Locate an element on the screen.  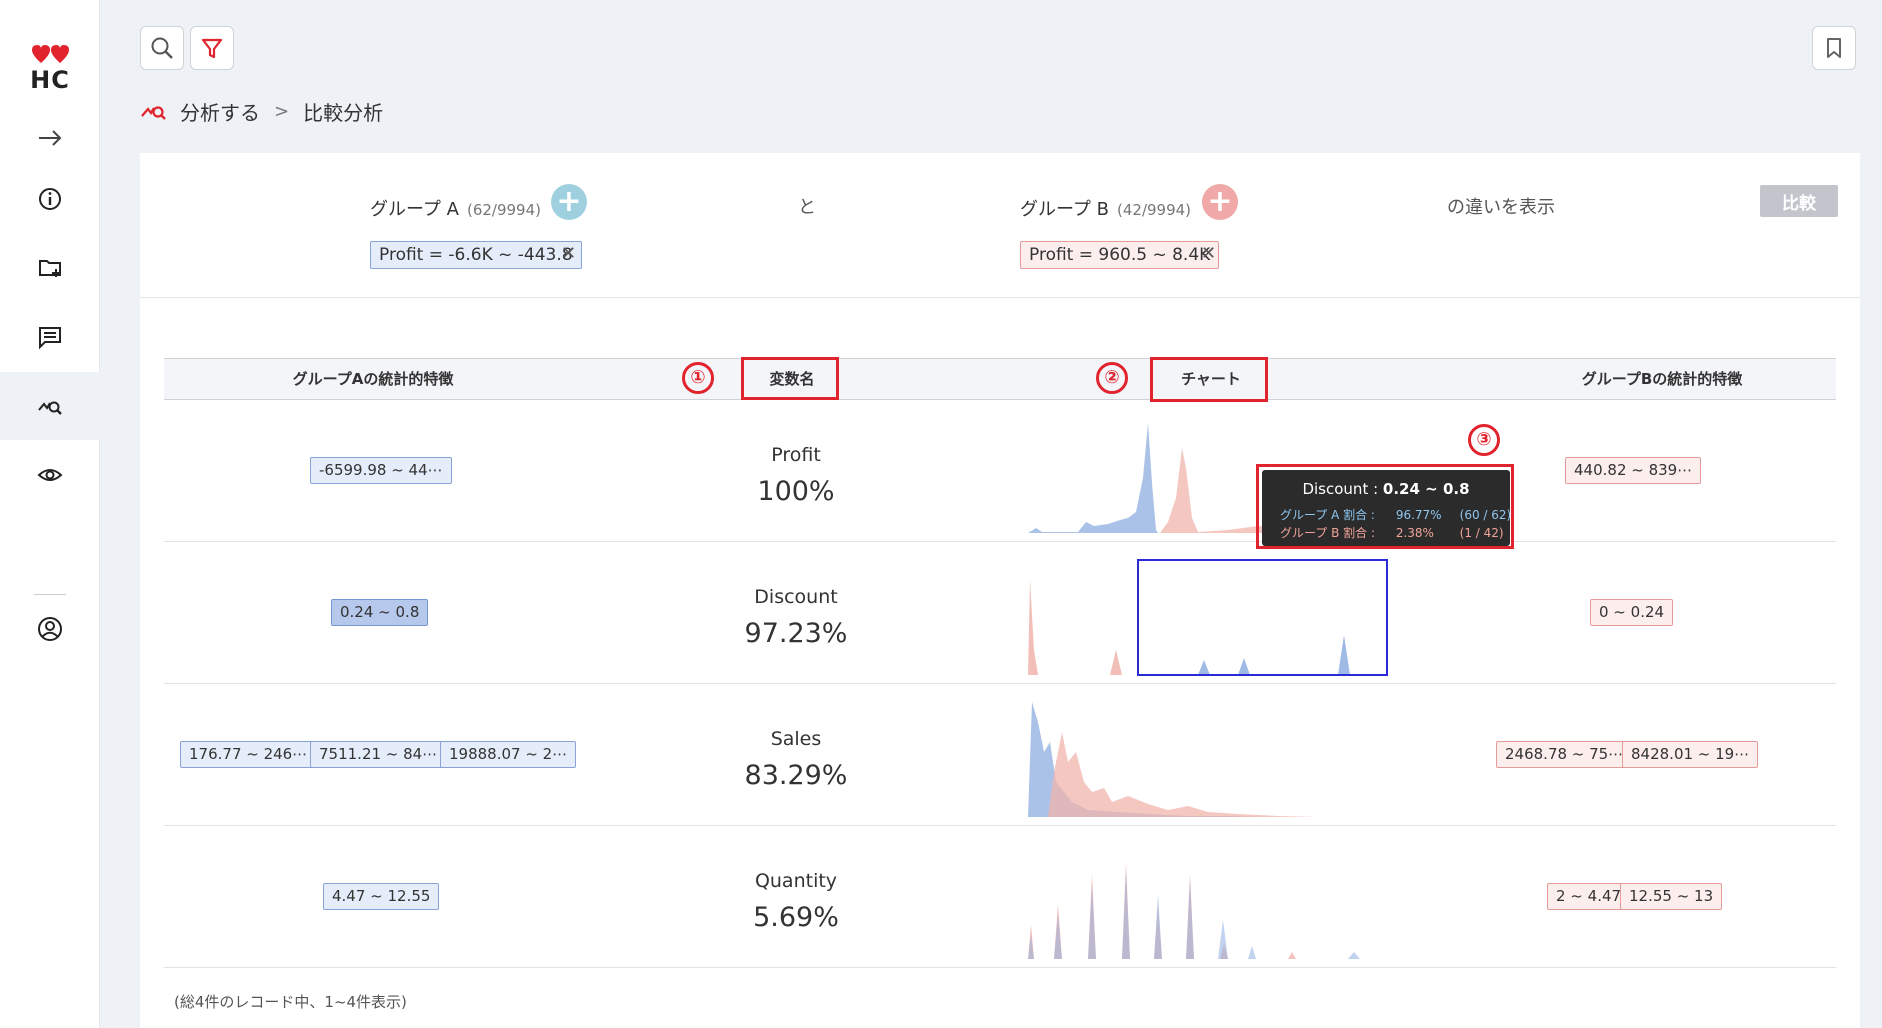
group-a-add-button: + is located at coordinates (569, 202).